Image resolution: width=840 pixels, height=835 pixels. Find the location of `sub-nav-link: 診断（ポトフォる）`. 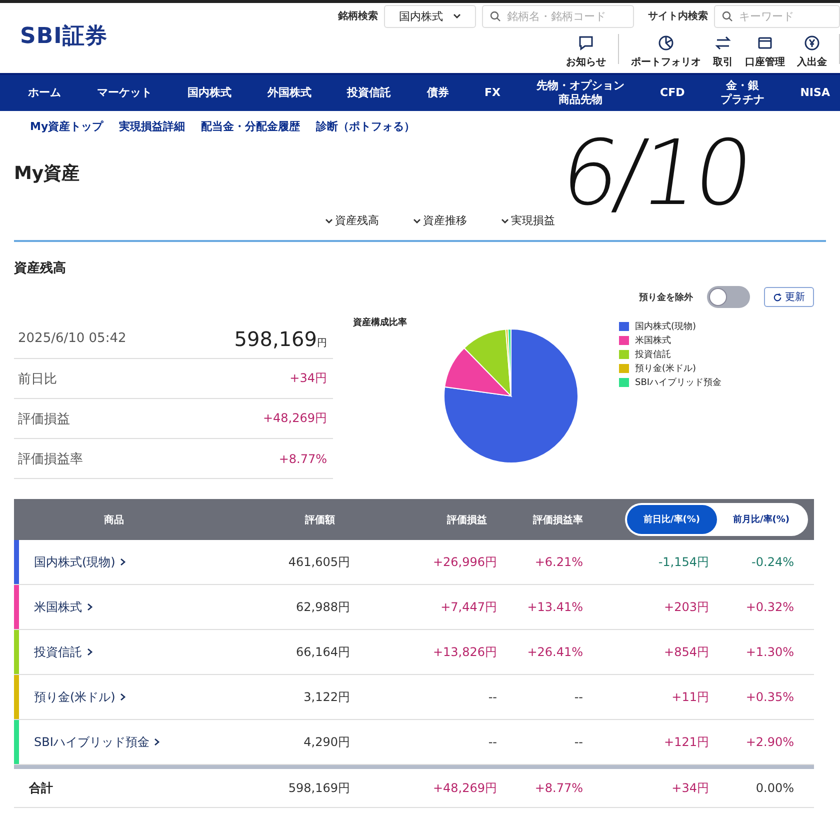

sub-nav-link: 診断（ポトフォる） is located at coordinates (366, 130).